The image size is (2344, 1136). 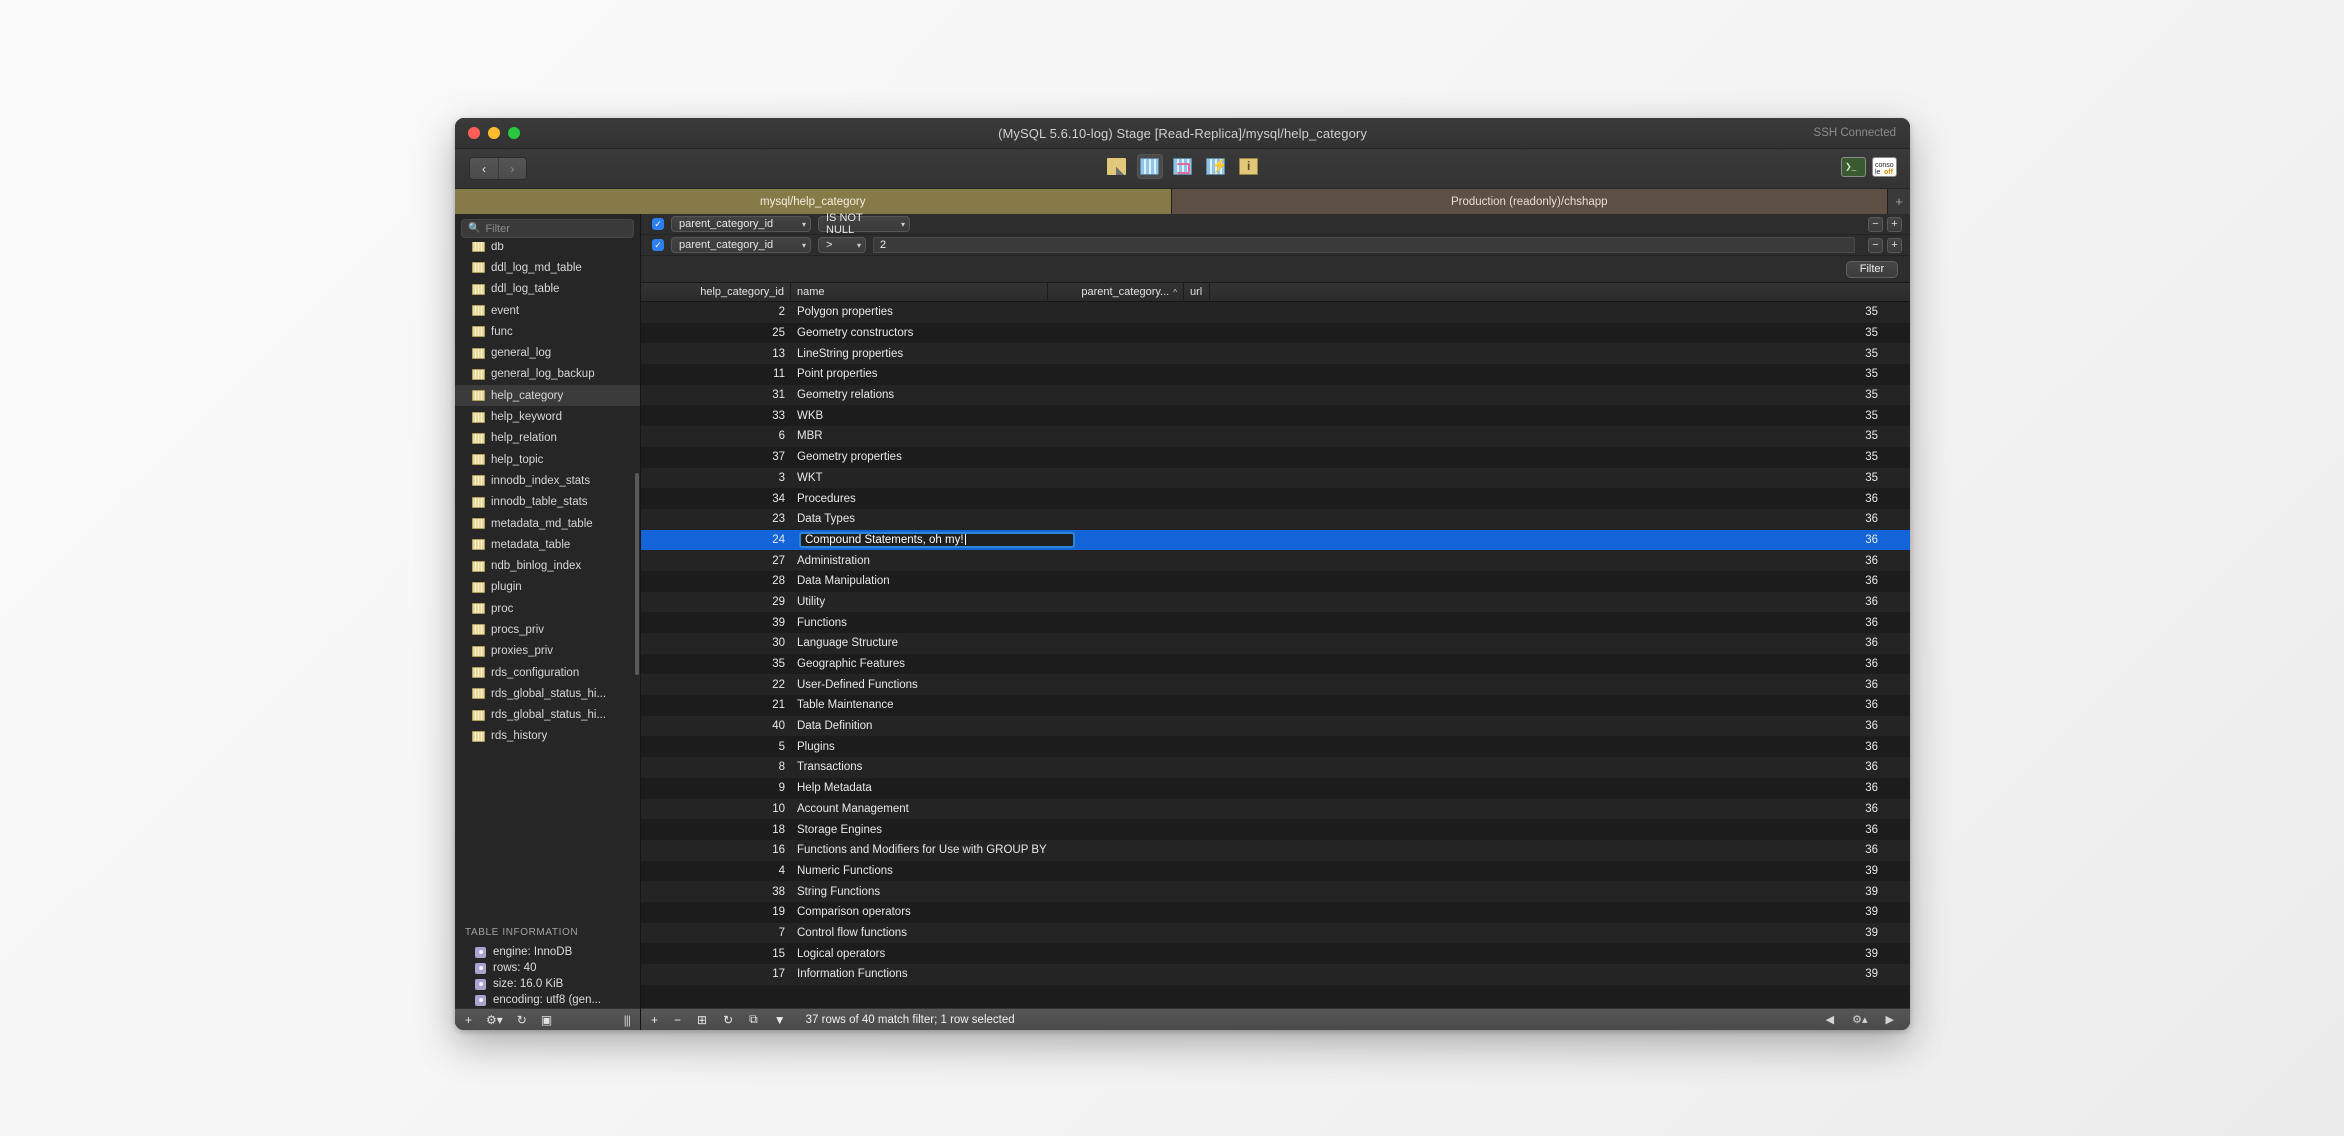 I want to click on cell-help-category-id: 24, so click(x=716, y=540).